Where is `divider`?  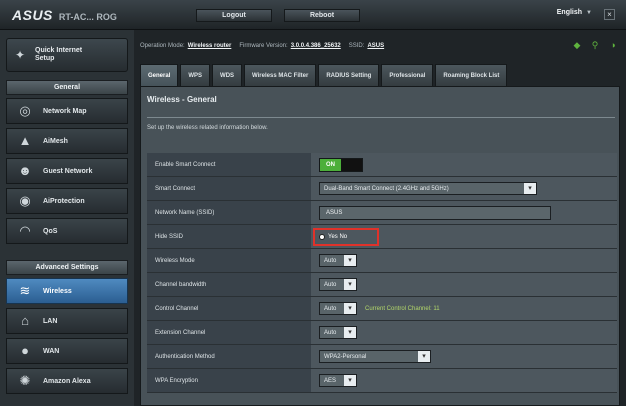
divider is located at coordinates (381, 117).